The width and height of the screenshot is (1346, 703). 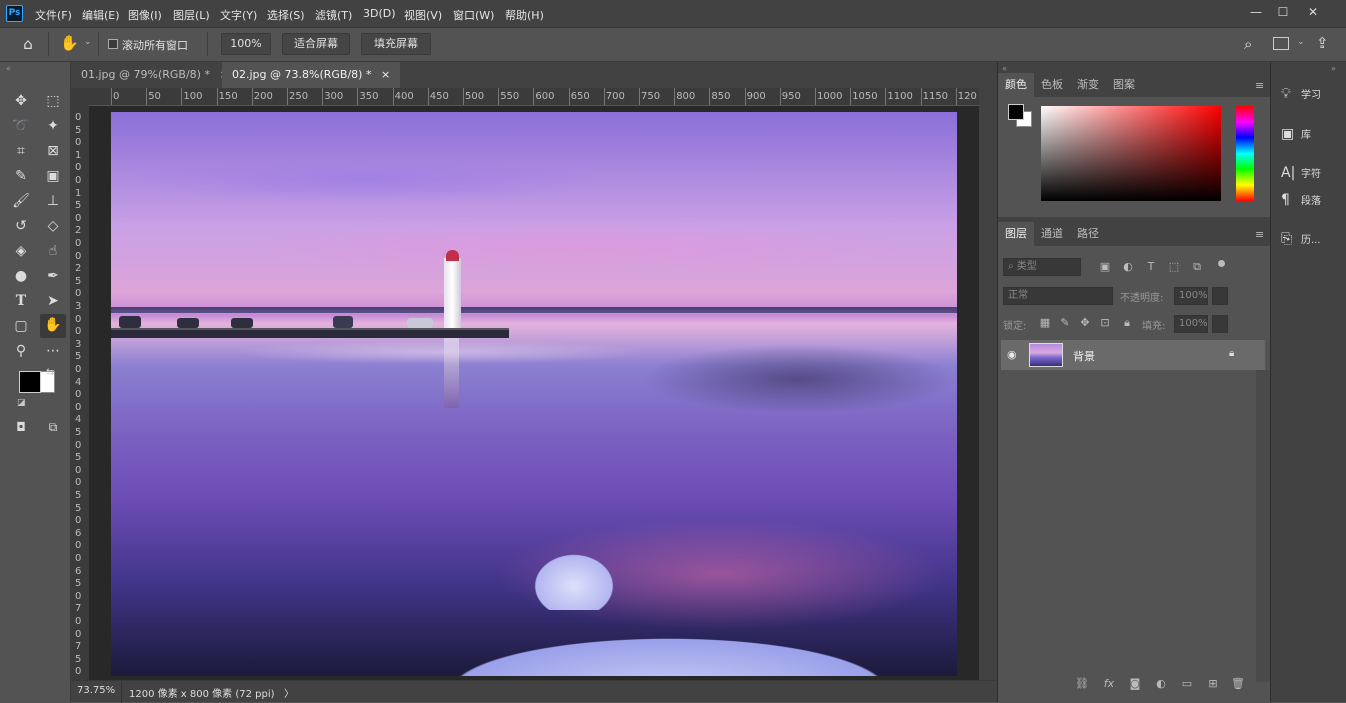 I want to click on menu-type: 文字(Y), so click(x=238, y=15).